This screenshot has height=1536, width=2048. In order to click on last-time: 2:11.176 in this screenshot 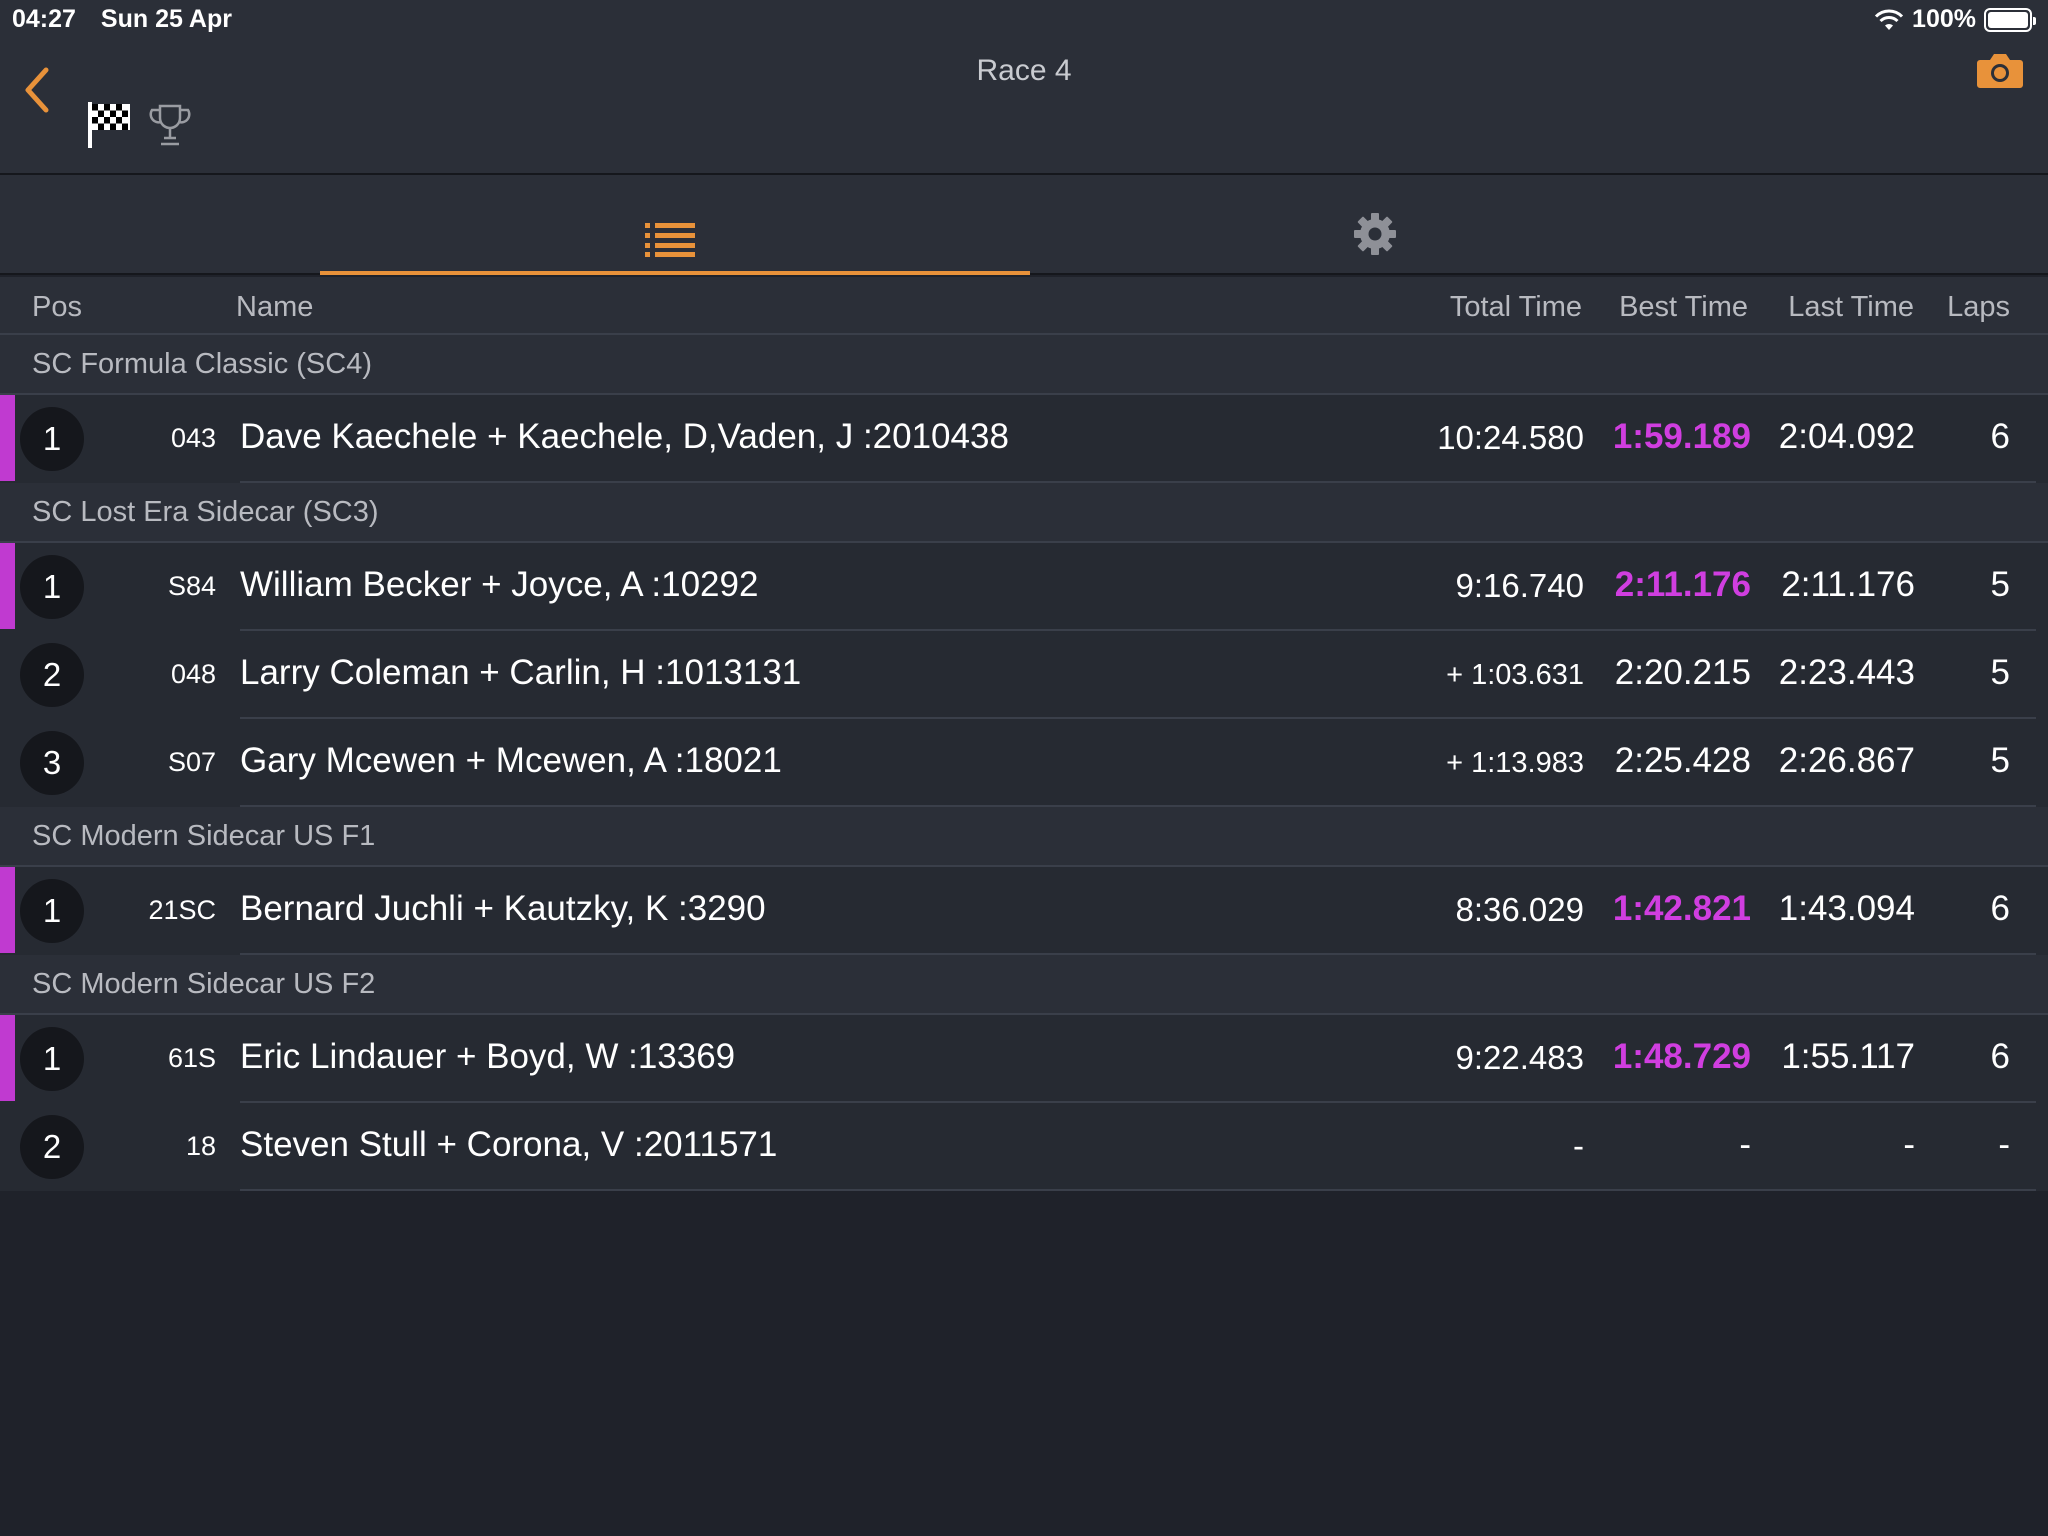, I will do `click(1848, 584)`.